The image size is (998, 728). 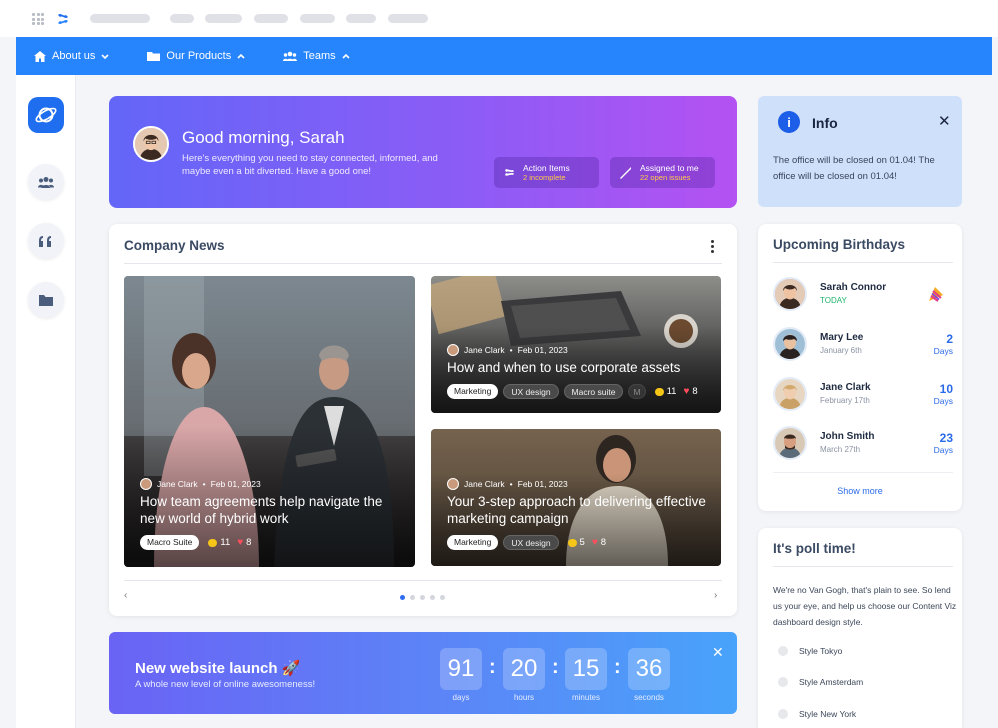 What do you see at coordinates (649, 669) in the screenshot?
I see `countdown-seconds: 36` at bounding box center [649, 669].